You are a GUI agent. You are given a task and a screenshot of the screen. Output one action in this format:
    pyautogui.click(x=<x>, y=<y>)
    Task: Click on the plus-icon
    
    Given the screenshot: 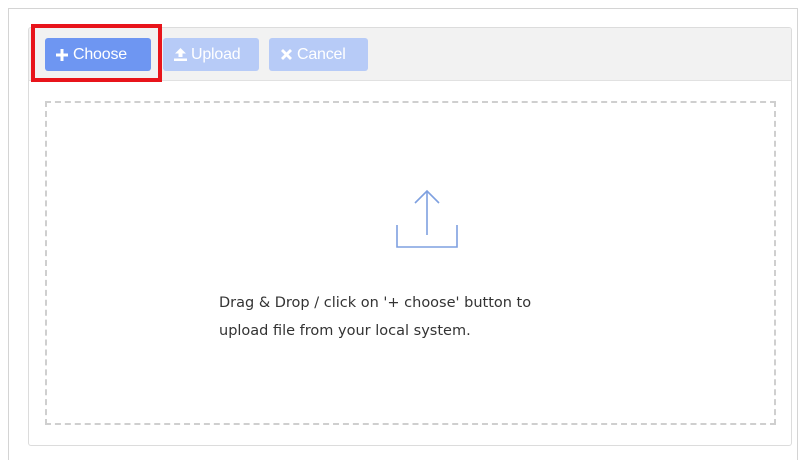 What is the action you would take?
    pyautogui.click(x=62, y=55)
    